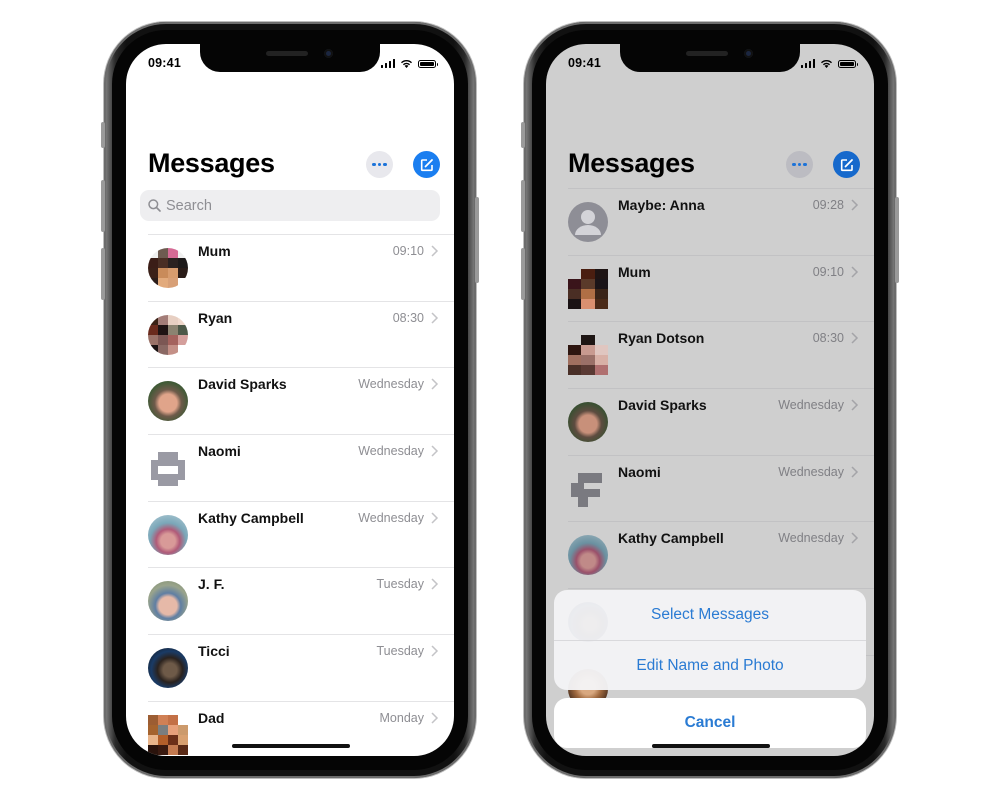 The image size is (1000, 800). I want to click on conversation-row: Ryan 08:30, so click(290, 334).